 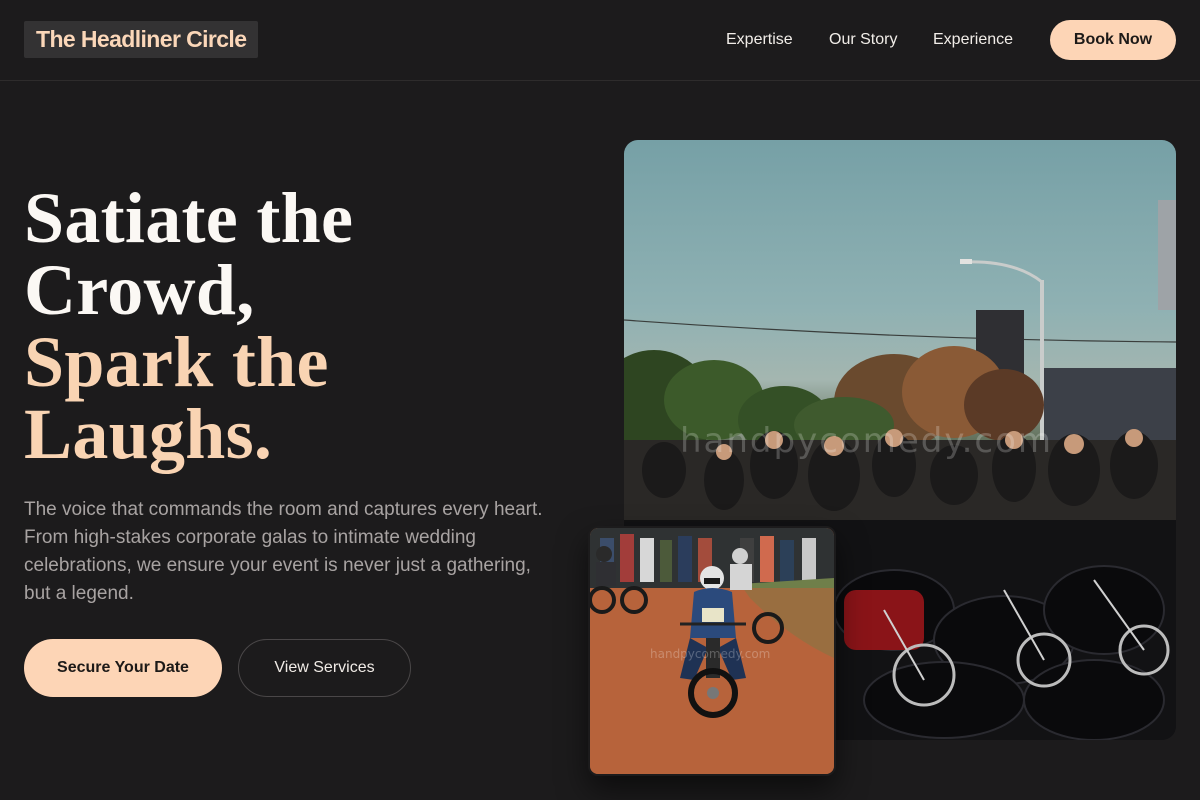 What do you see at coordinates (866, 441) in the screenshot?
I see `main-photo-watermark: handpycomedy.com` at bounding box center [866, 441].